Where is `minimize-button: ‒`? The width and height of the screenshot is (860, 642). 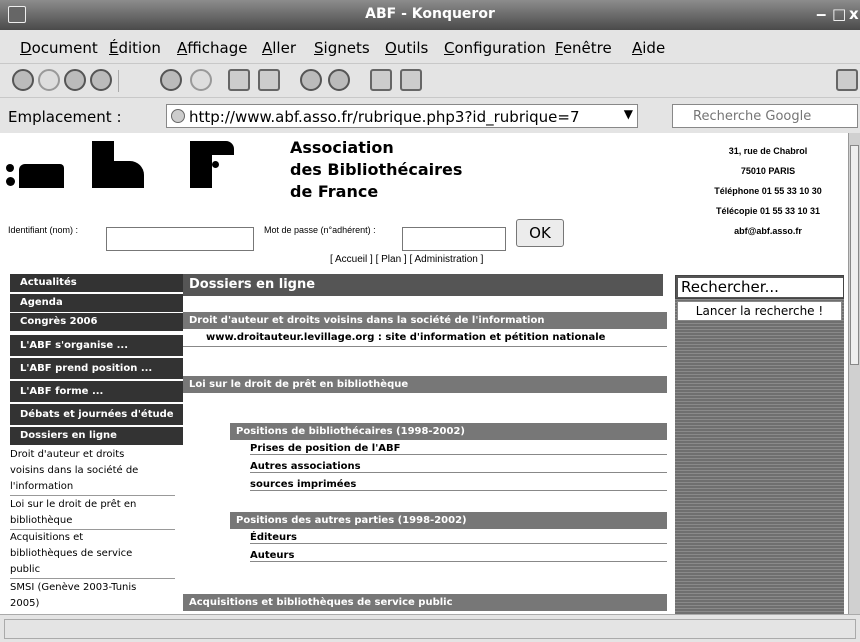
minimize-button: ‒ is located at coordinates (821, 14).